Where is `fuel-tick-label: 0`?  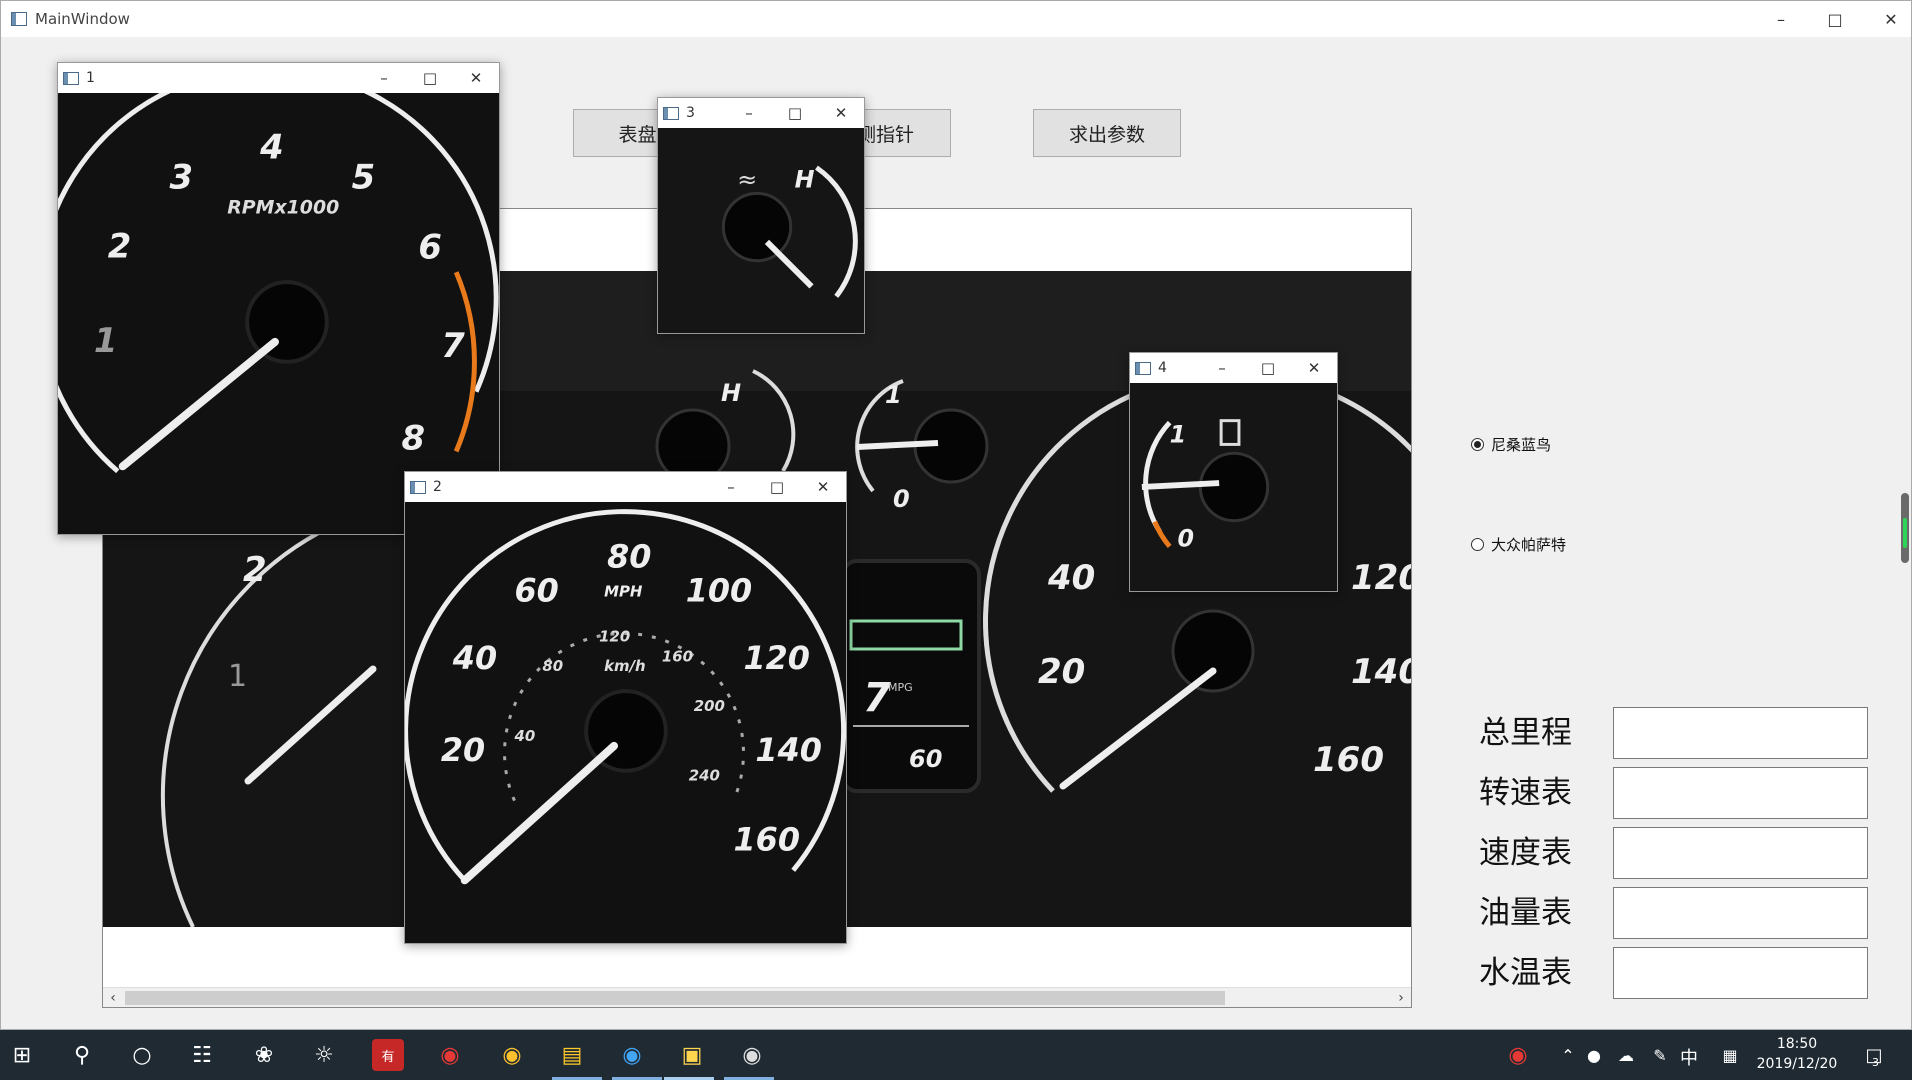 fuel-tick-label: 0 is located at coordinates (901, 499).